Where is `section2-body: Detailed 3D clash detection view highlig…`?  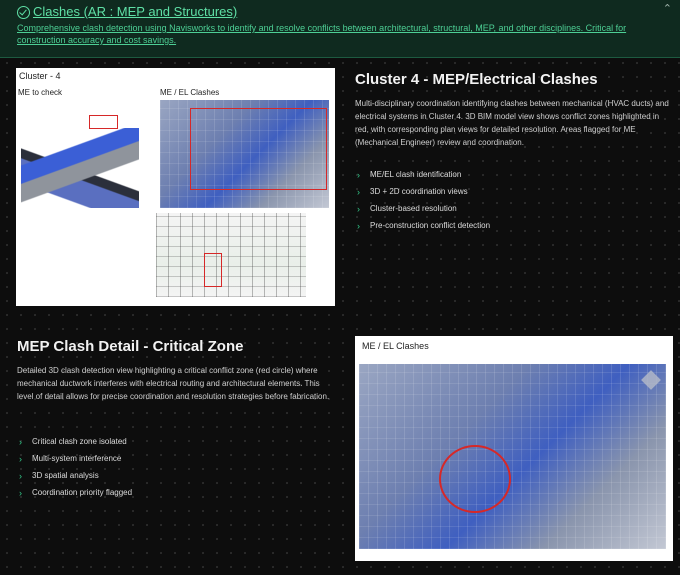
section2-body: Detailed 3D clash detection view highlig… is located at coordinates (173, 383).